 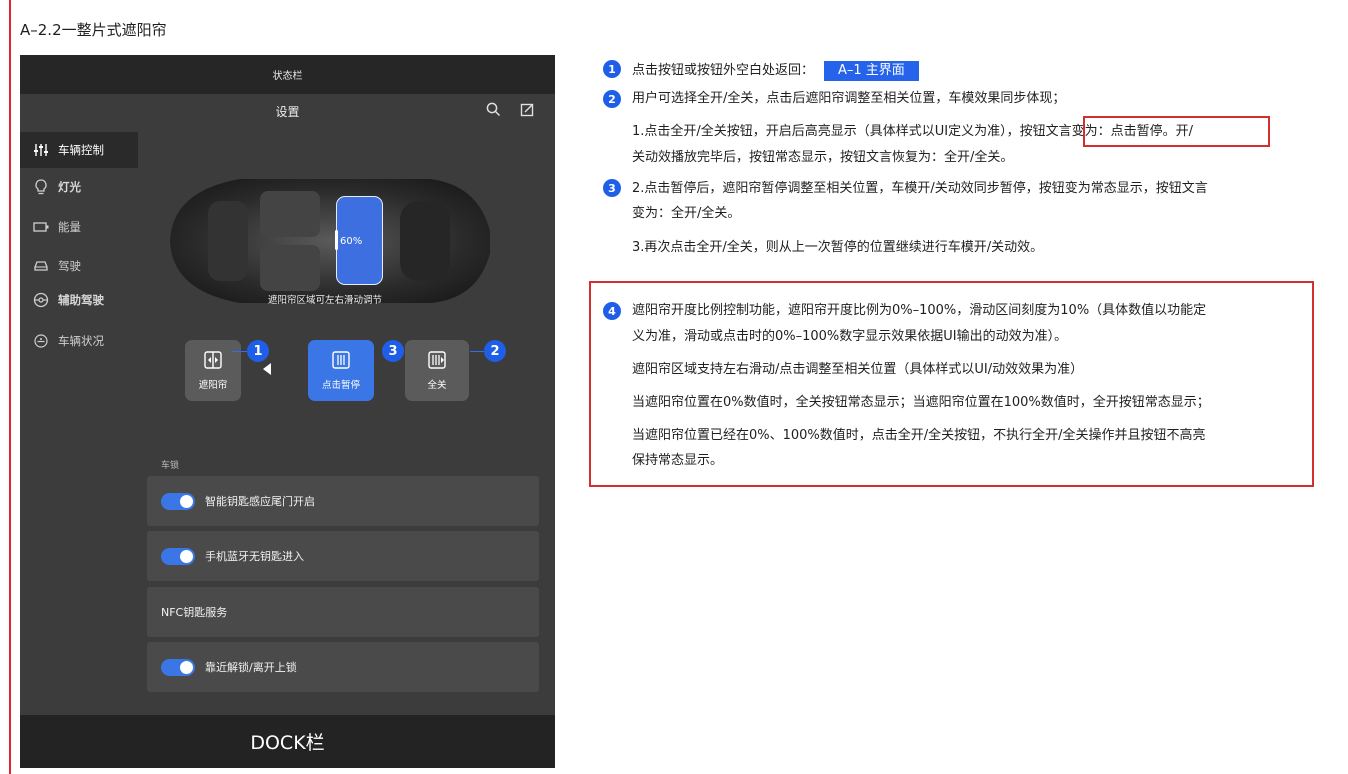 I want to click on sidebar-item-lights: 灯光, so click(x=79, y=187).